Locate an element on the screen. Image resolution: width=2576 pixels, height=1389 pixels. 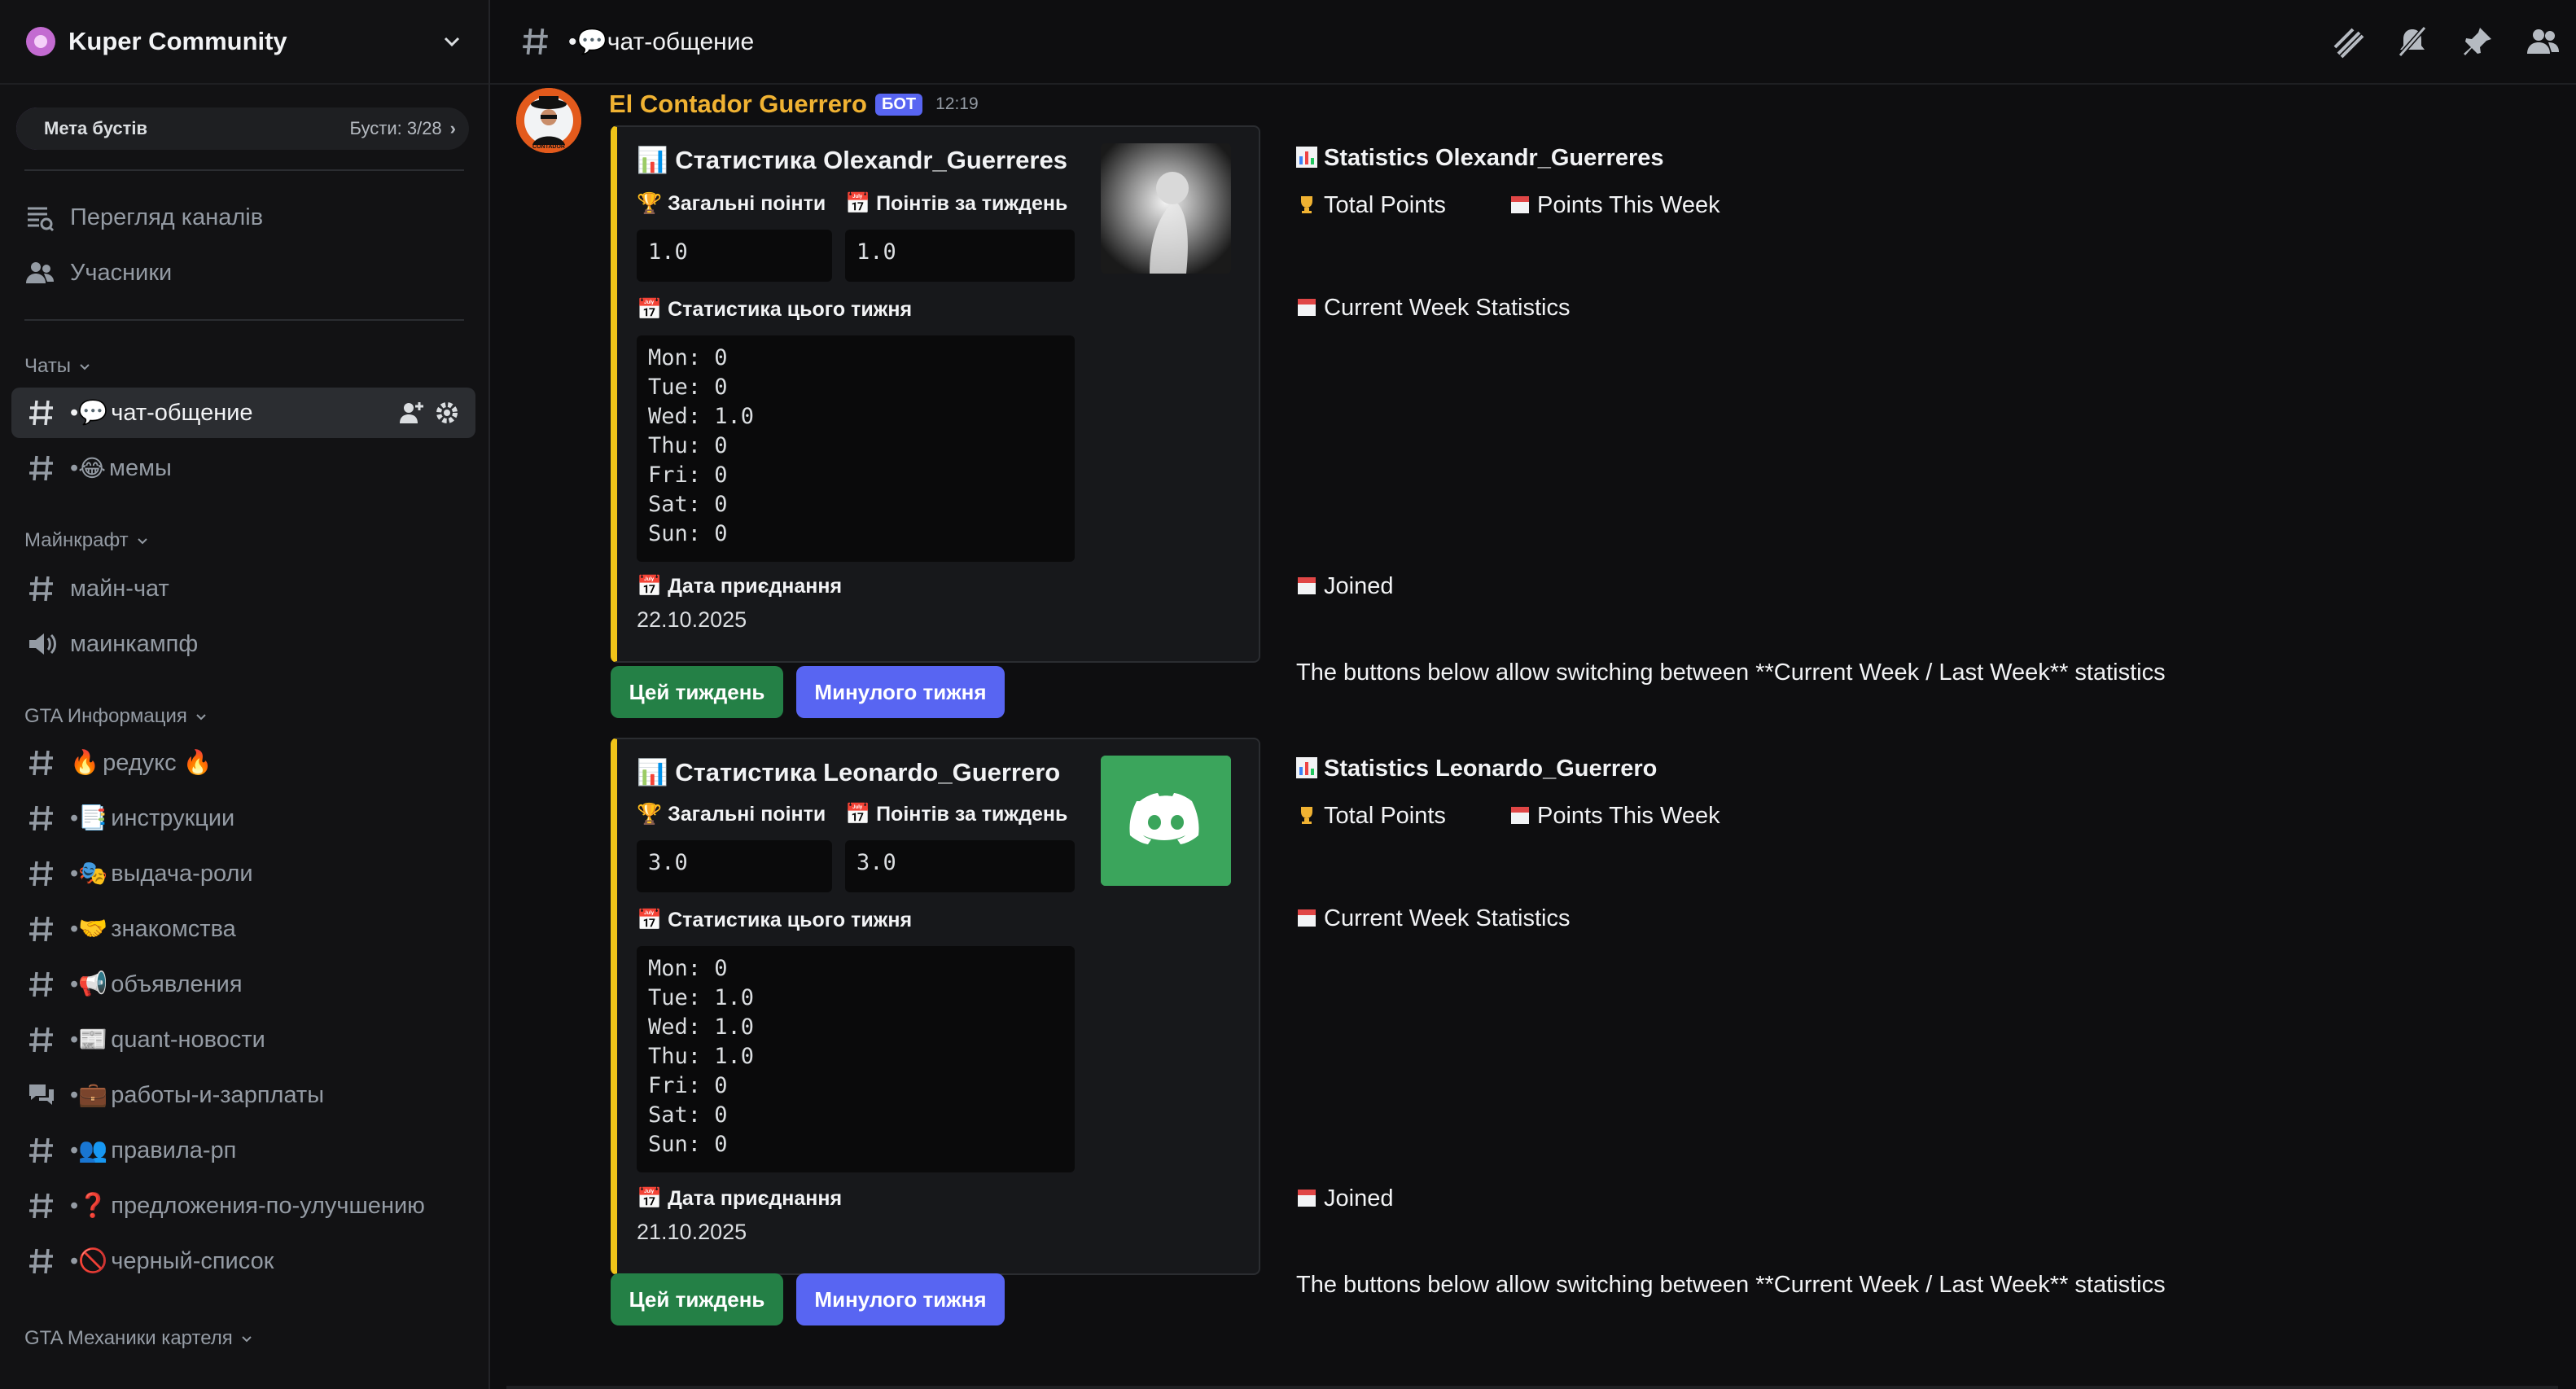
category-gta-cartel: GTA Механики картеля is located at coordinates (139, 1338).